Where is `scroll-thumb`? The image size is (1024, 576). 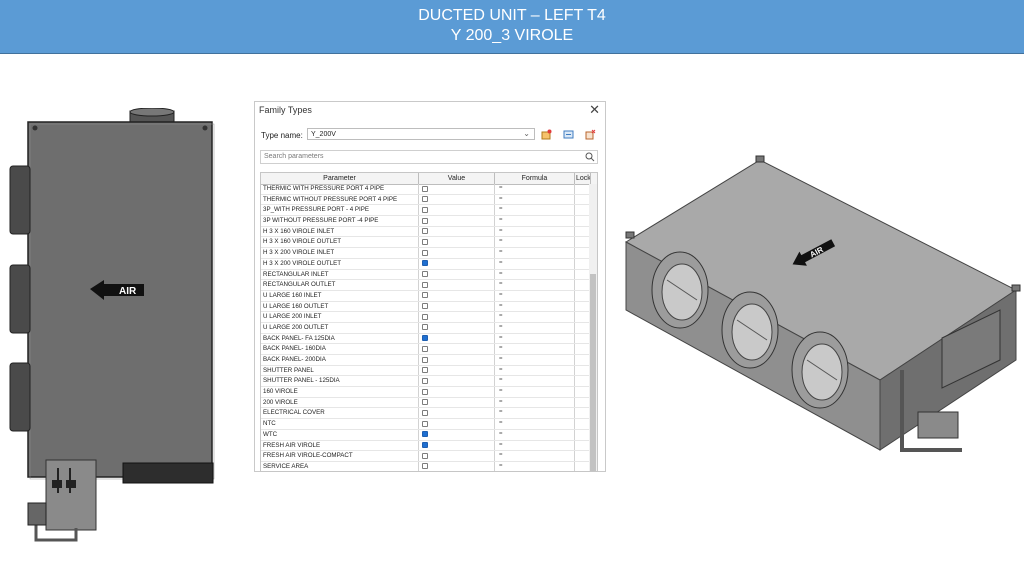 scroll-thumb is located at coordinates (593, 372).